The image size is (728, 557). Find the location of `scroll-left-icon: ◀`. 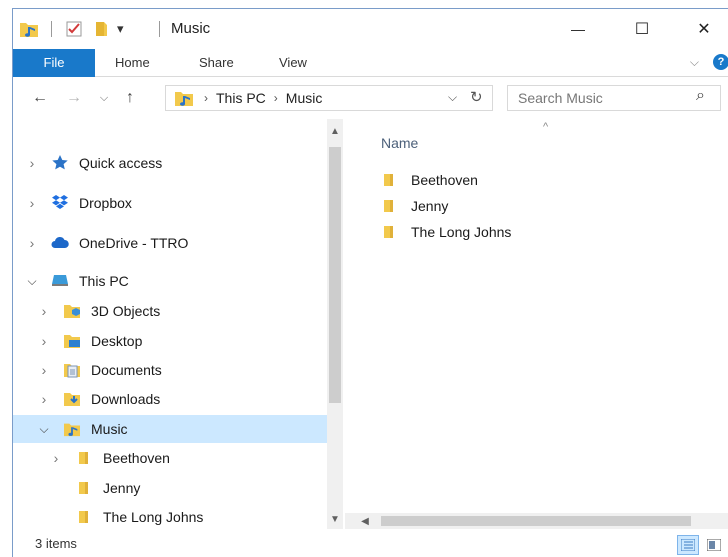

scroll-left-icon: ◀ is located at coordinates (365, 521).